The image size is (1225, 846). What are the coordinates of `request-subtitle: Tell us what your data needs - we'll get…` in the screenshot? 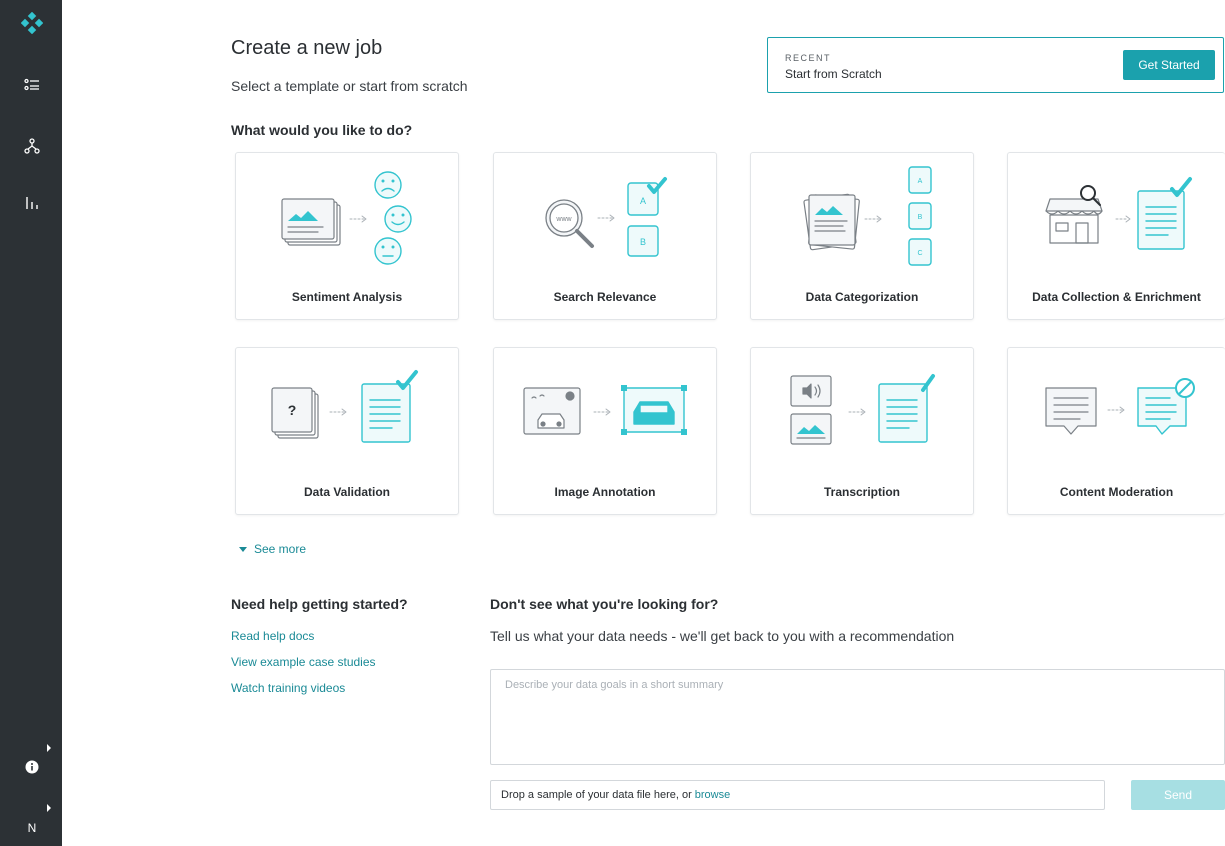 It's located at (722, 636).